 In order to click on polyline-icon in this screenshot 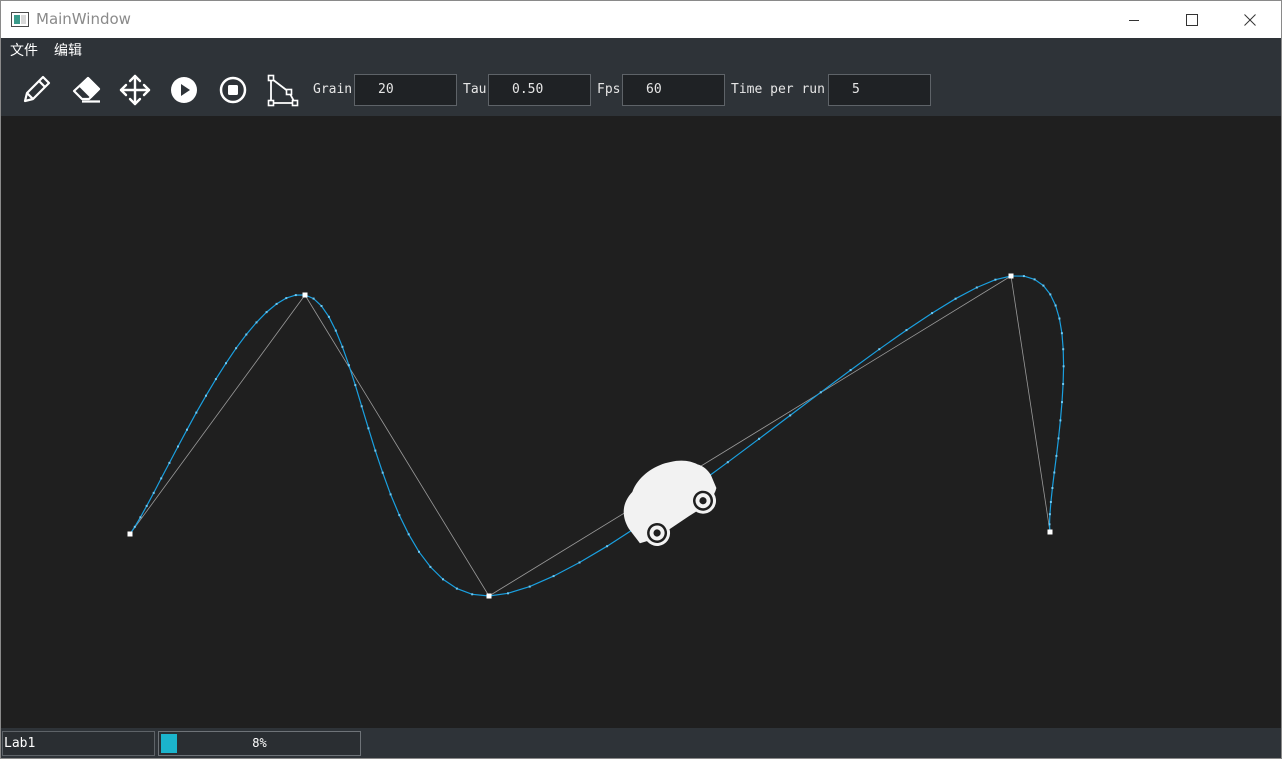, I will do `click(283, 90)`.